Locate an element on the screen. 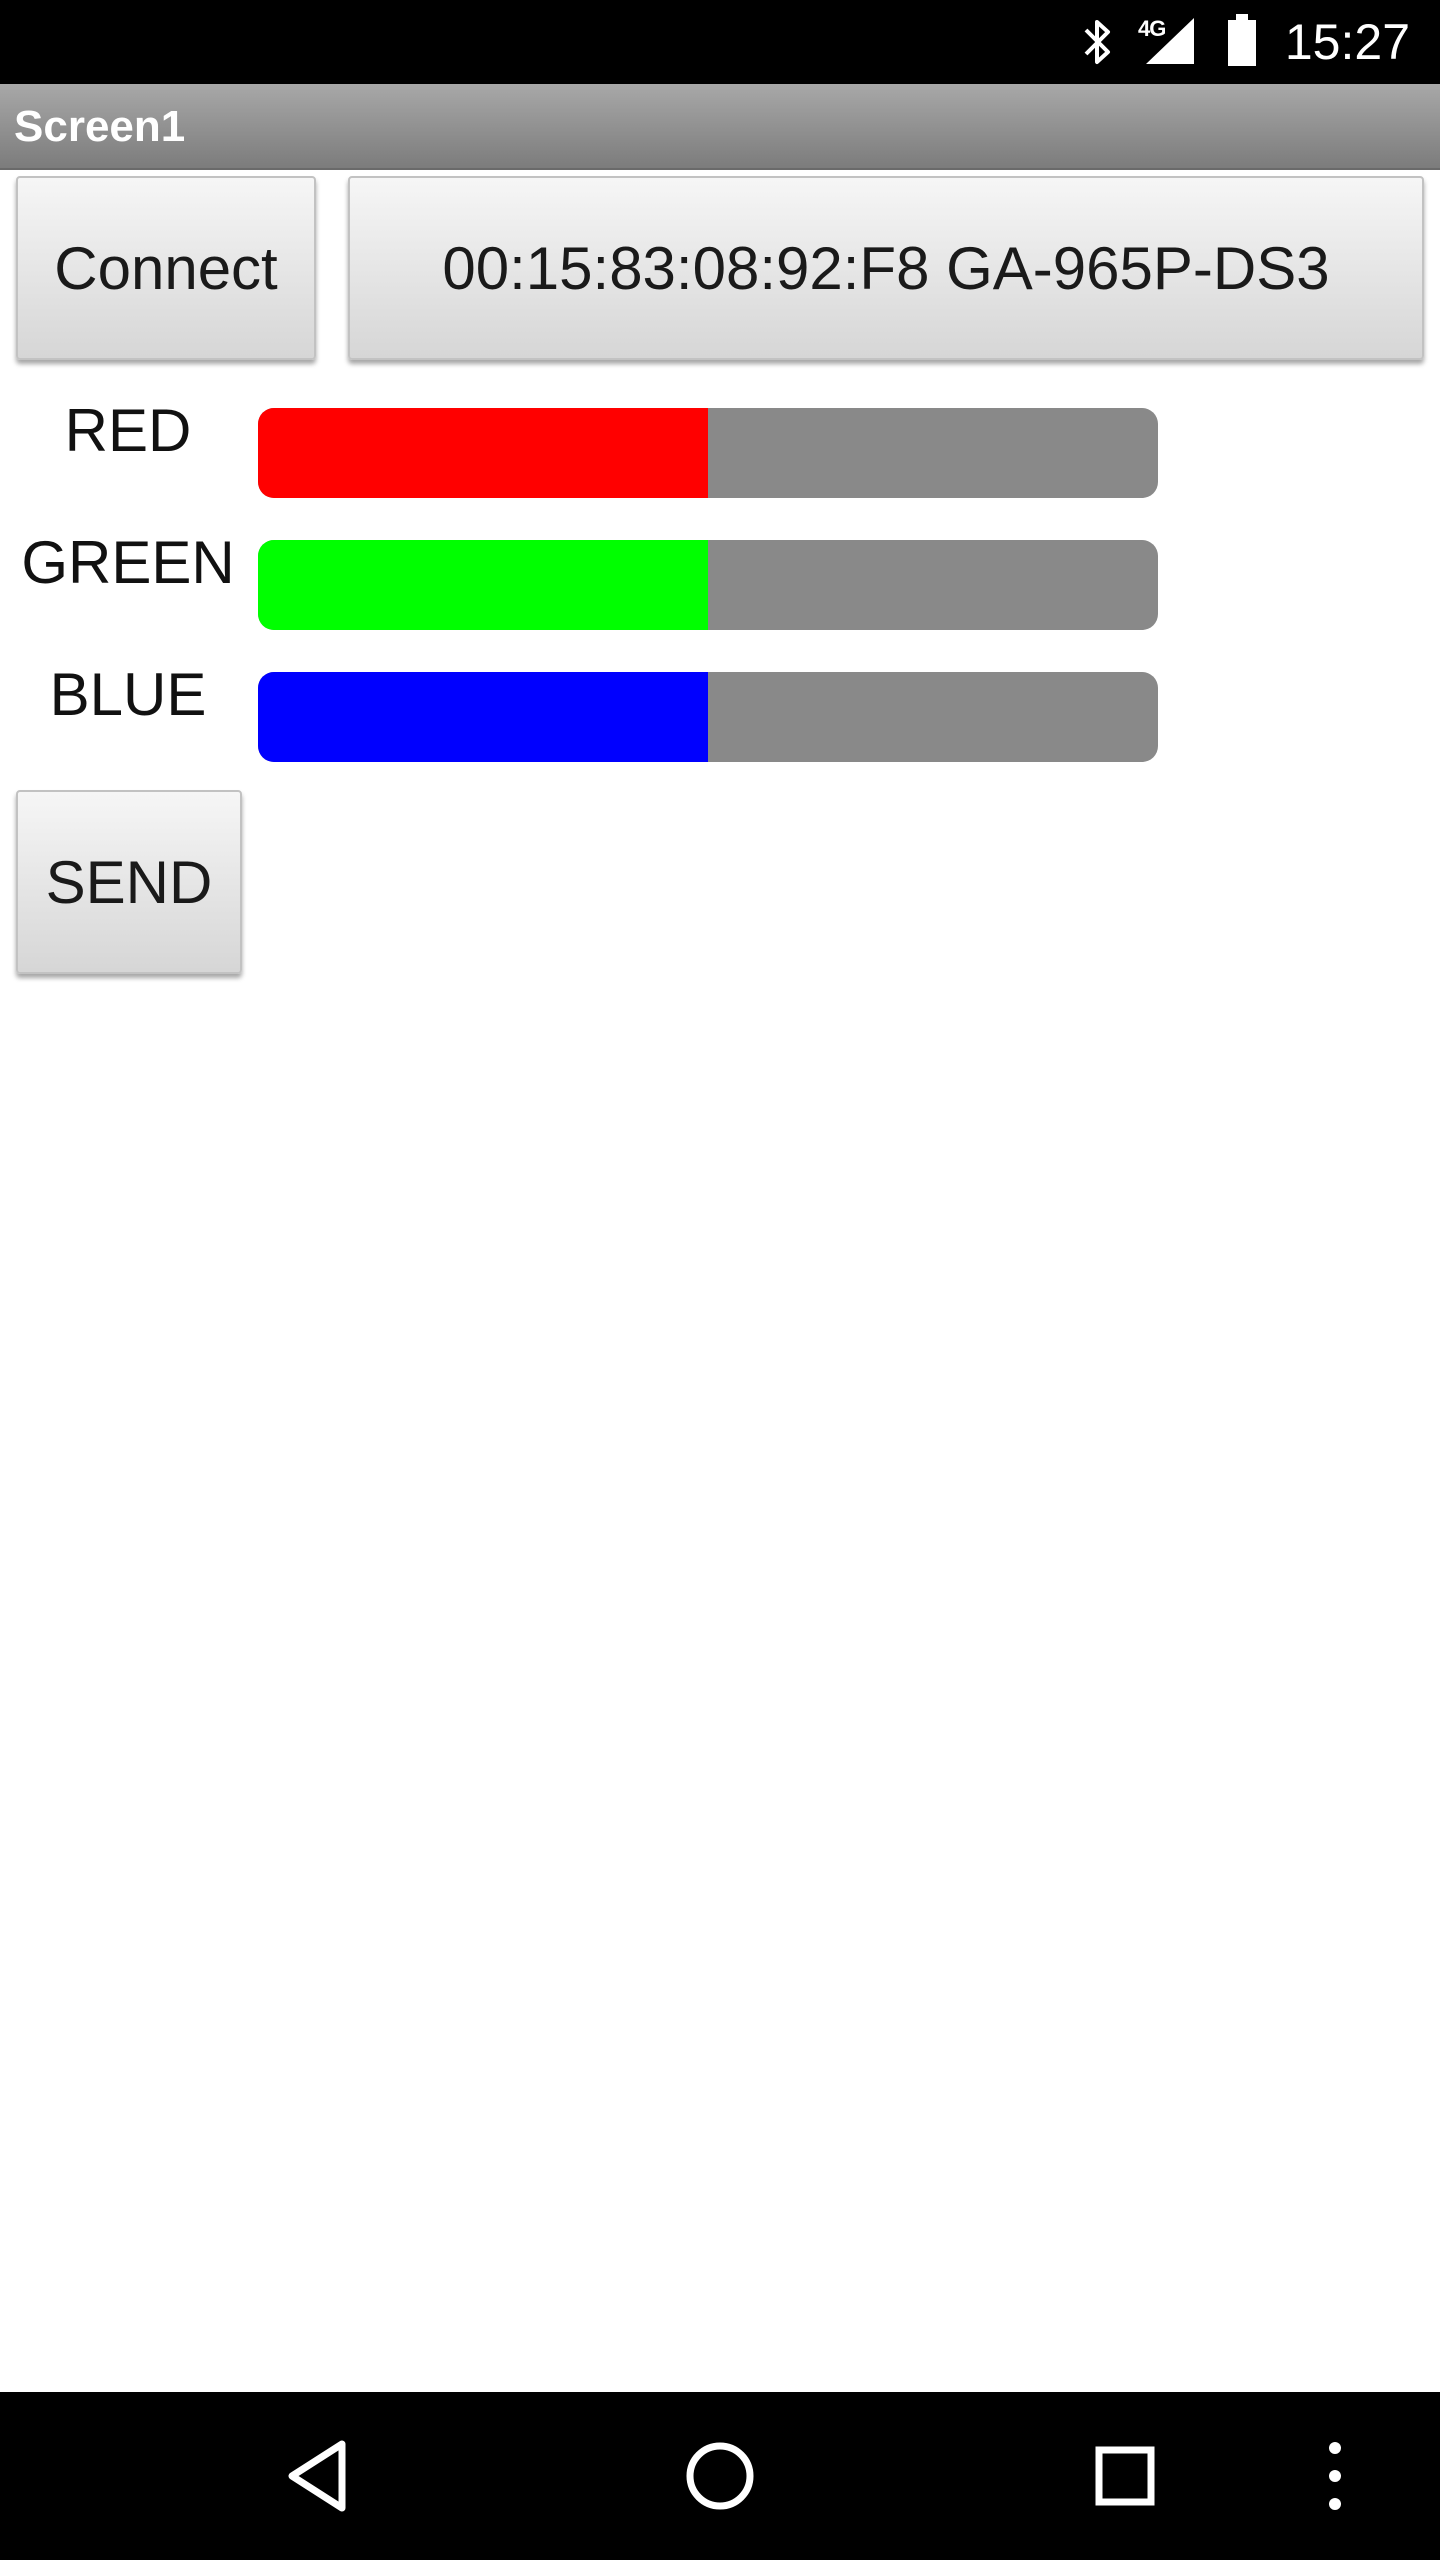 The width and height of the screenshot is (1440, 2560). device-select-button: 00:15:83:08:92:F8 GA-965P-DS3 is located at coordinates (886, 268).